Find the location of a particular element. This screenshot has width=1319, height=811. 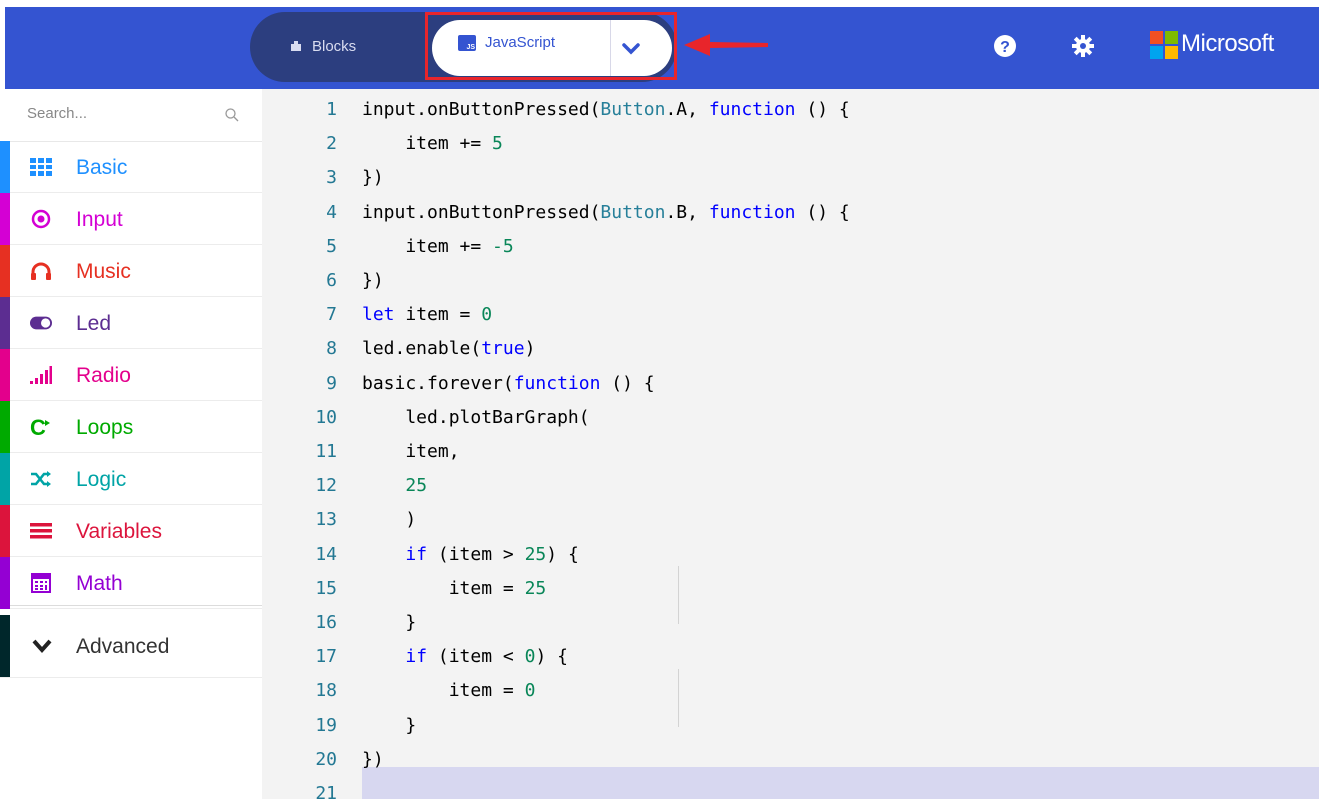

line-number: 1 is located at coordinates (331, 109).